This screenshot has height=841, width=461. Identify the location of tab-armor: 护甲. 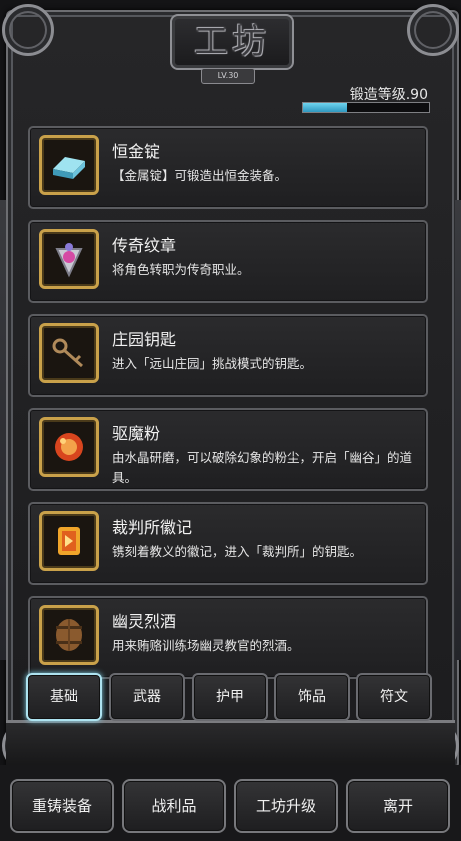
(230, 697).